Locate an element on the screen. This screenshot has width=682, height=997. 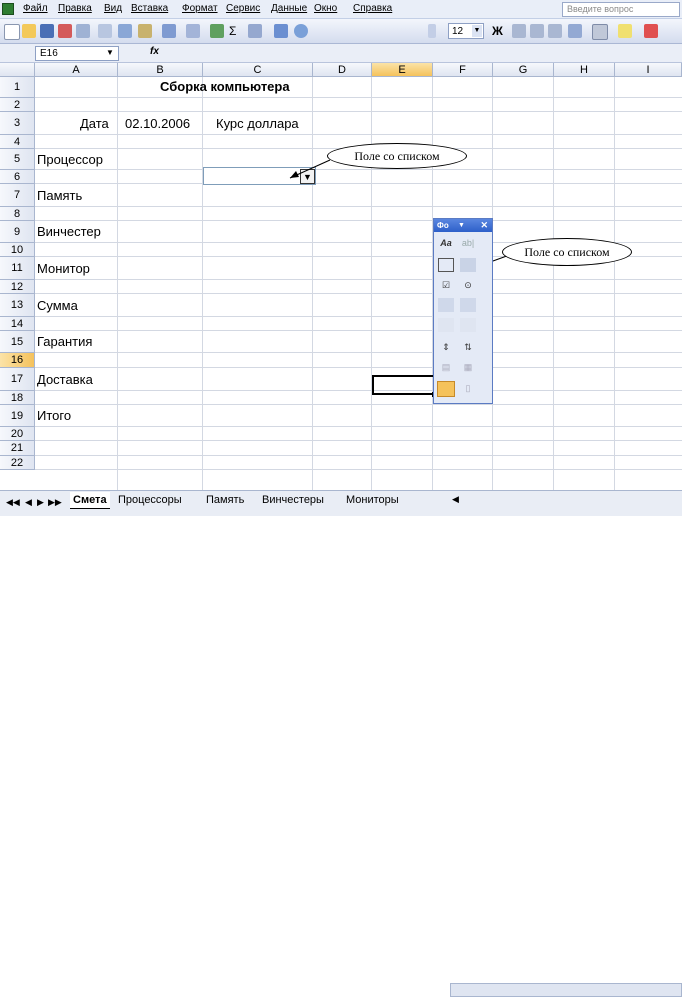
fill-color-icon is located at coordinates (625, 31).